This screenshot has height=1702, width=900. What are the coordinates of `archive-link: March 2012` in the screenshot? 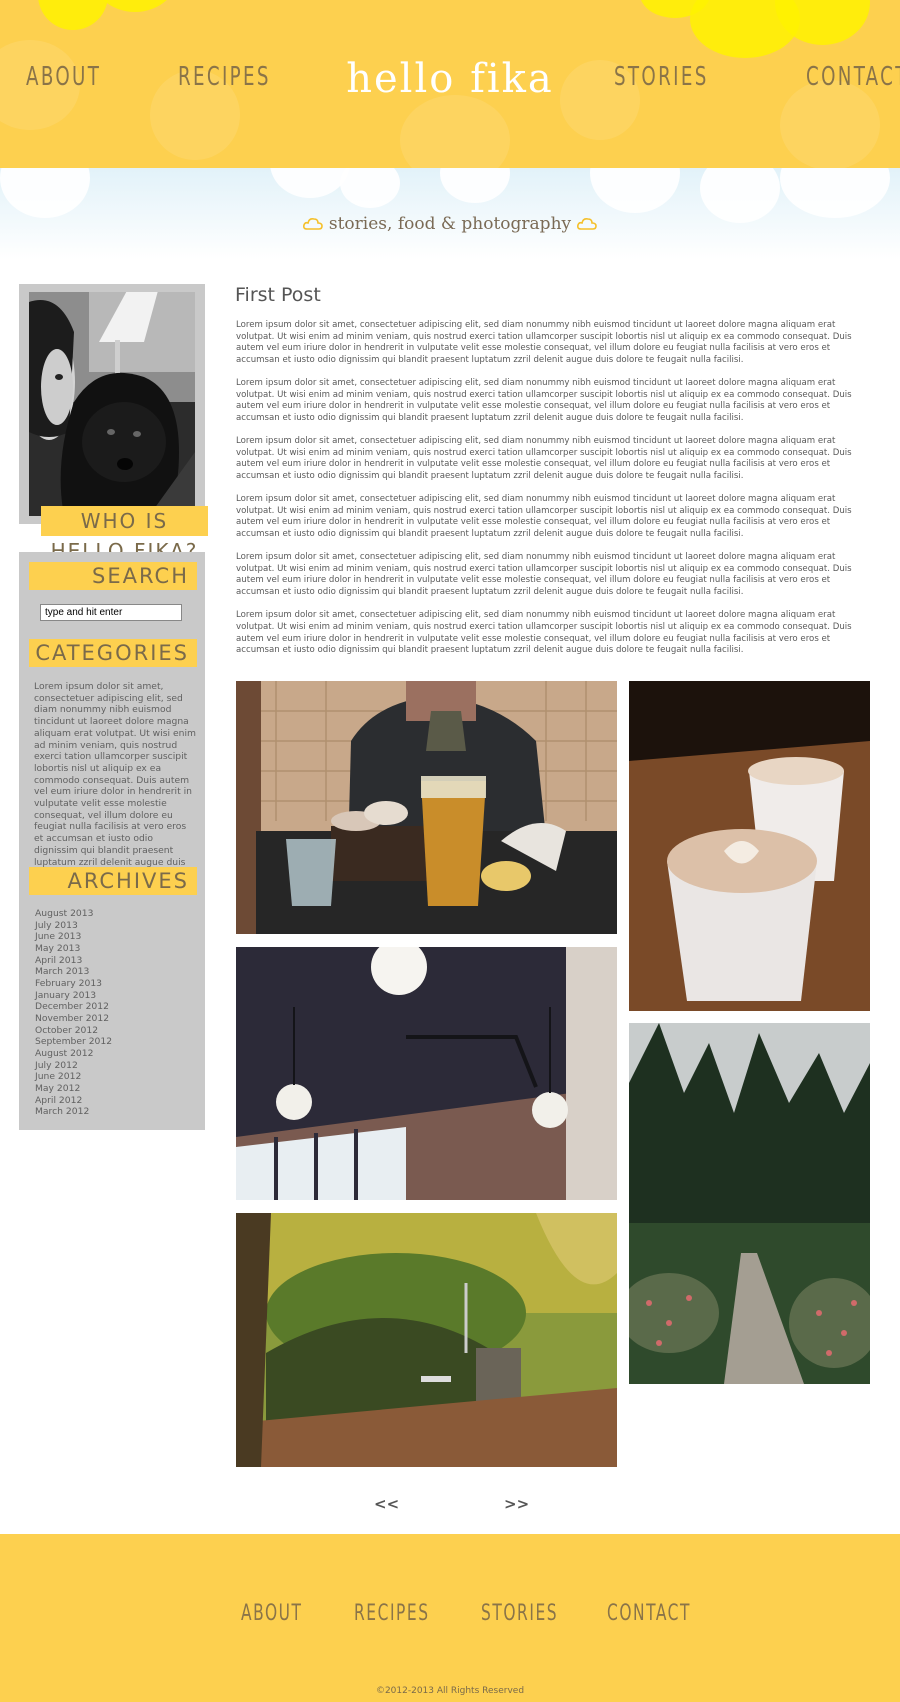 It's located at (73, 1112).